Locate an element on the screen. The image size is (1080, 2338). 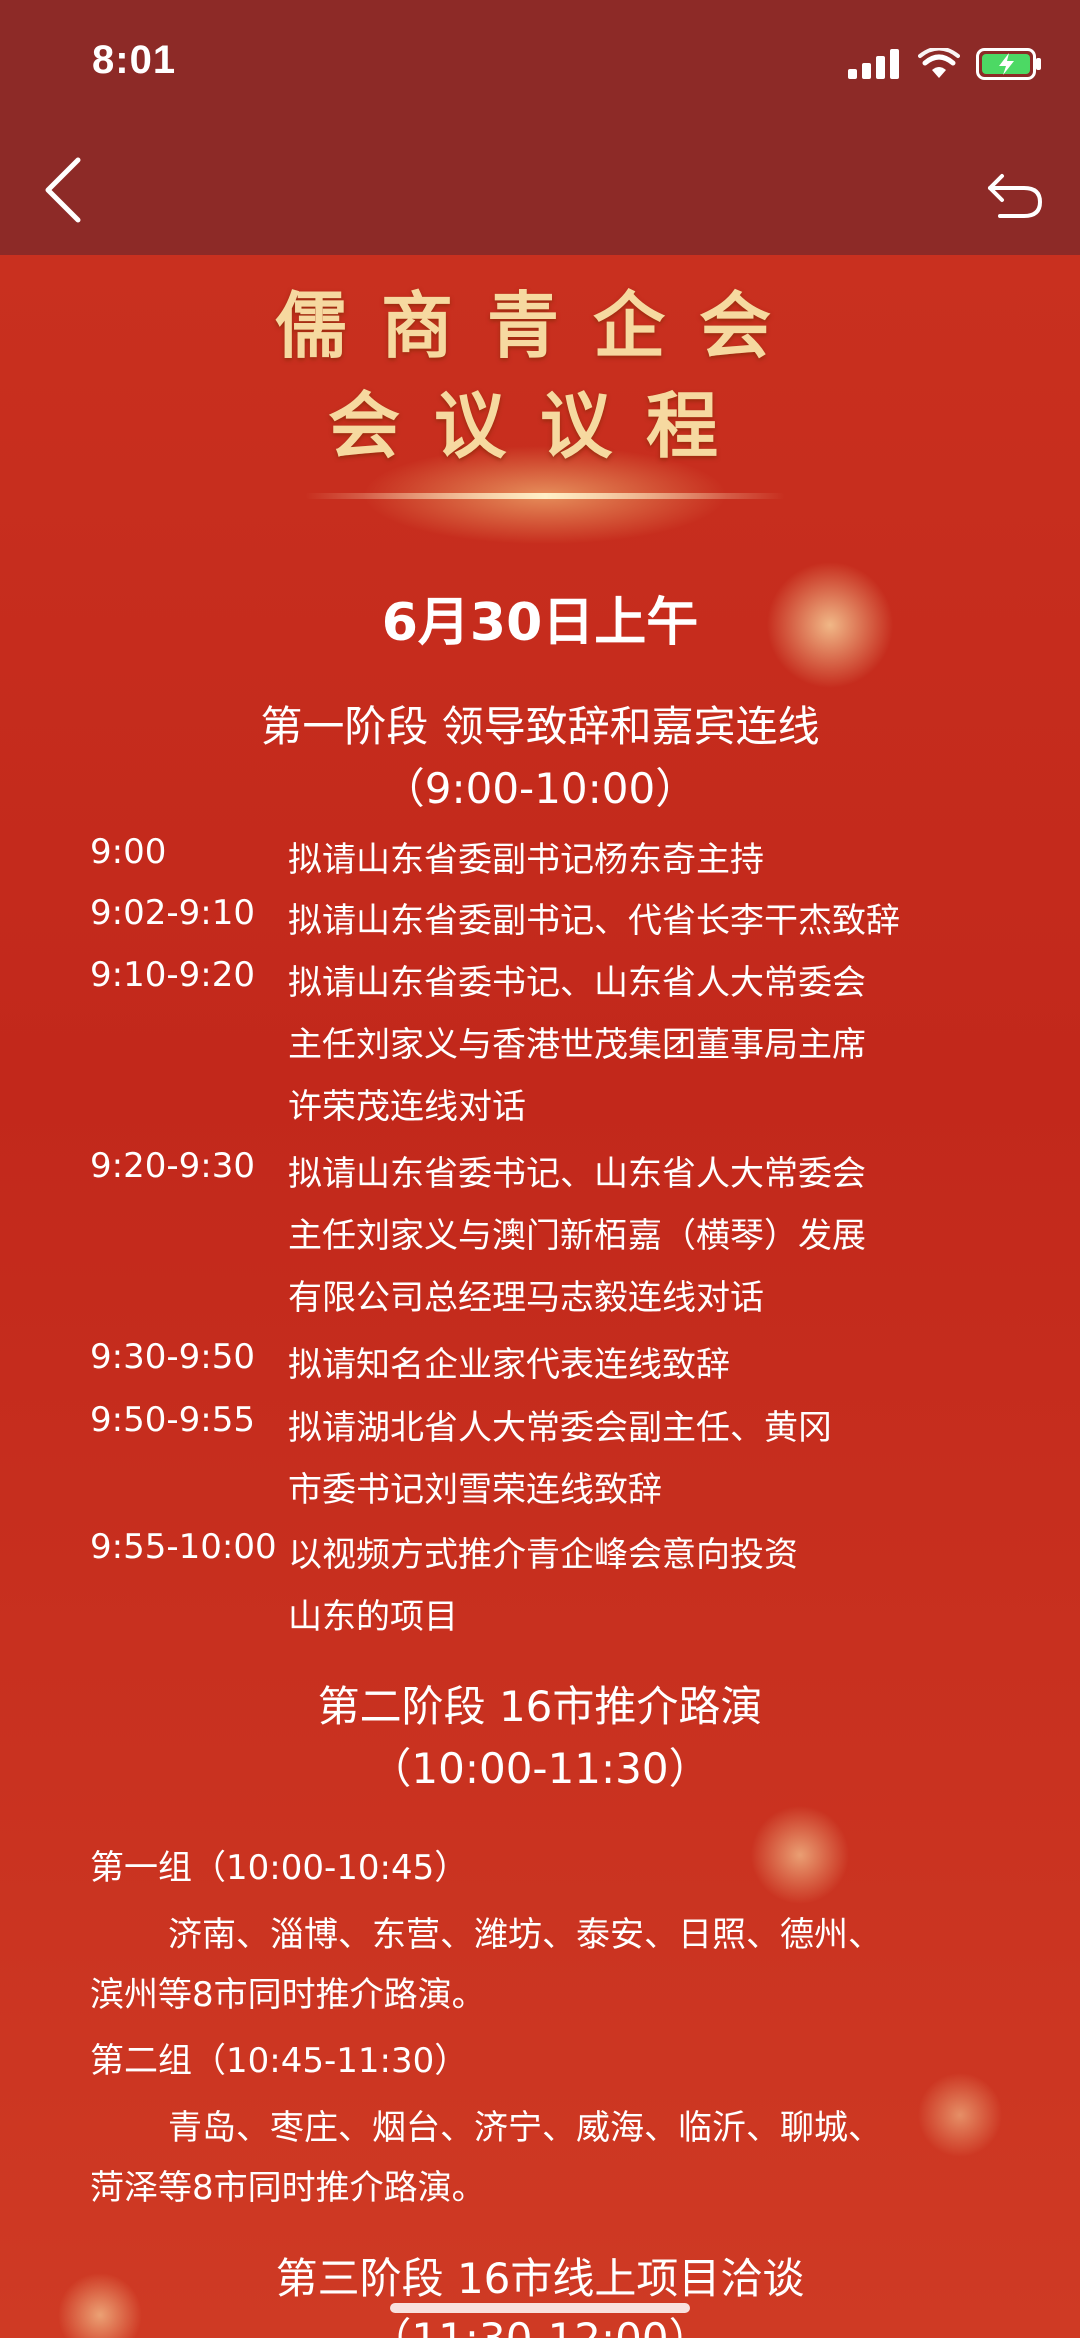
back-button is located at coordinates (65, 190).